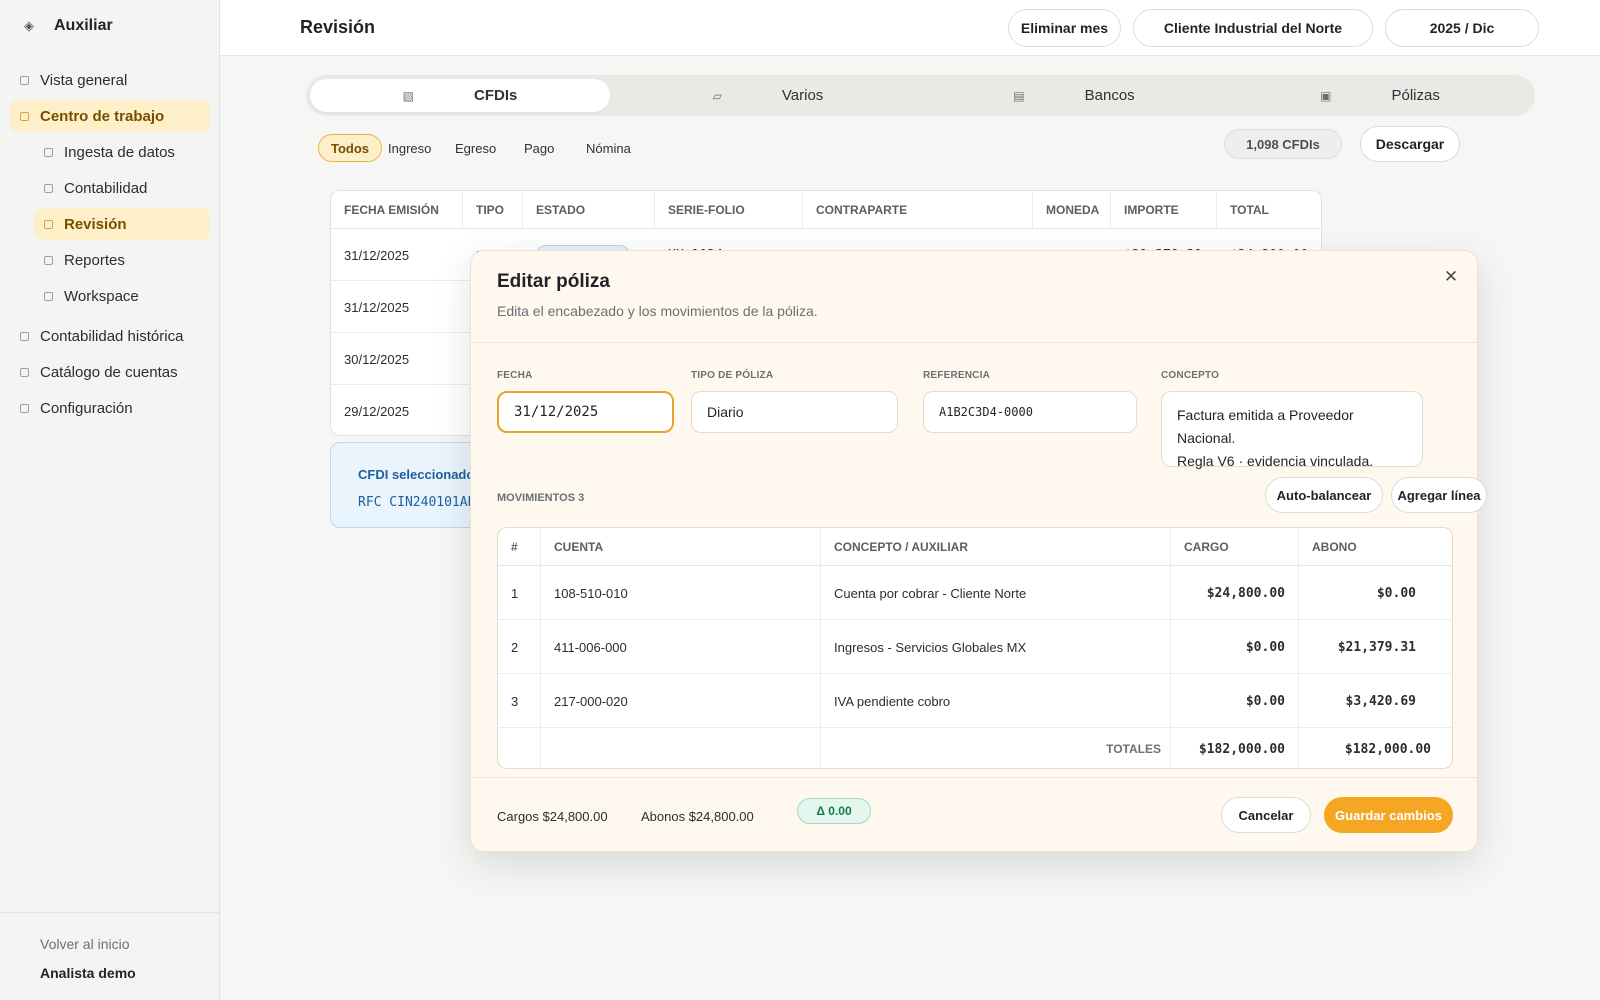 The height and width of the screenshot is (1000, 1600). I want to click on tab-bancos: ▤ Bancos, so click(1074, 95).